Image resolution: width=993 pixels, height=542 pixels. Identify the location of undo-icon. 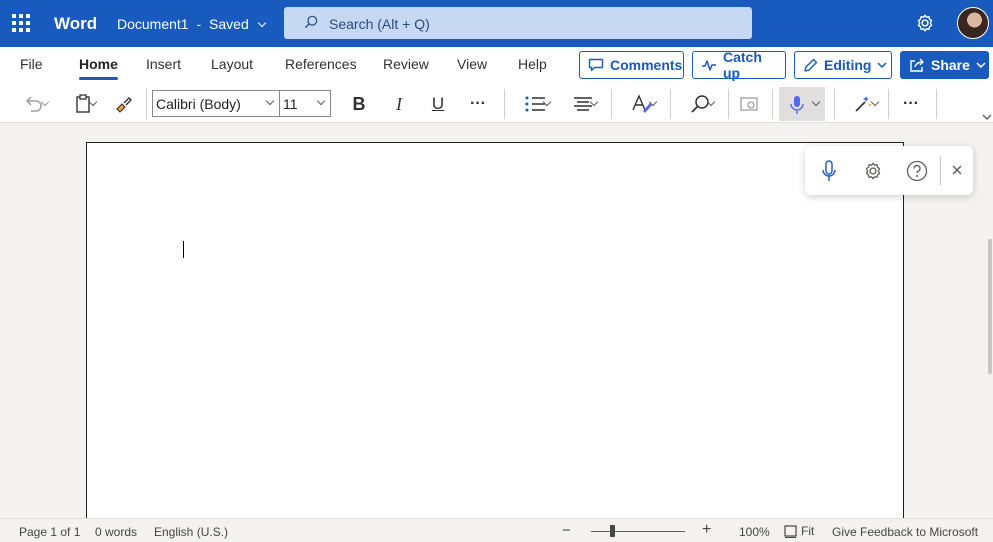
(33, 104).